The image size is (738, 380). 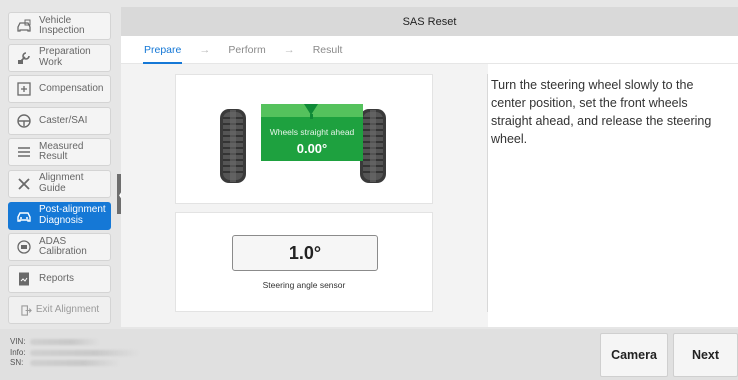 I want to click on sn-key: SN:, so click(x=17, y=362).